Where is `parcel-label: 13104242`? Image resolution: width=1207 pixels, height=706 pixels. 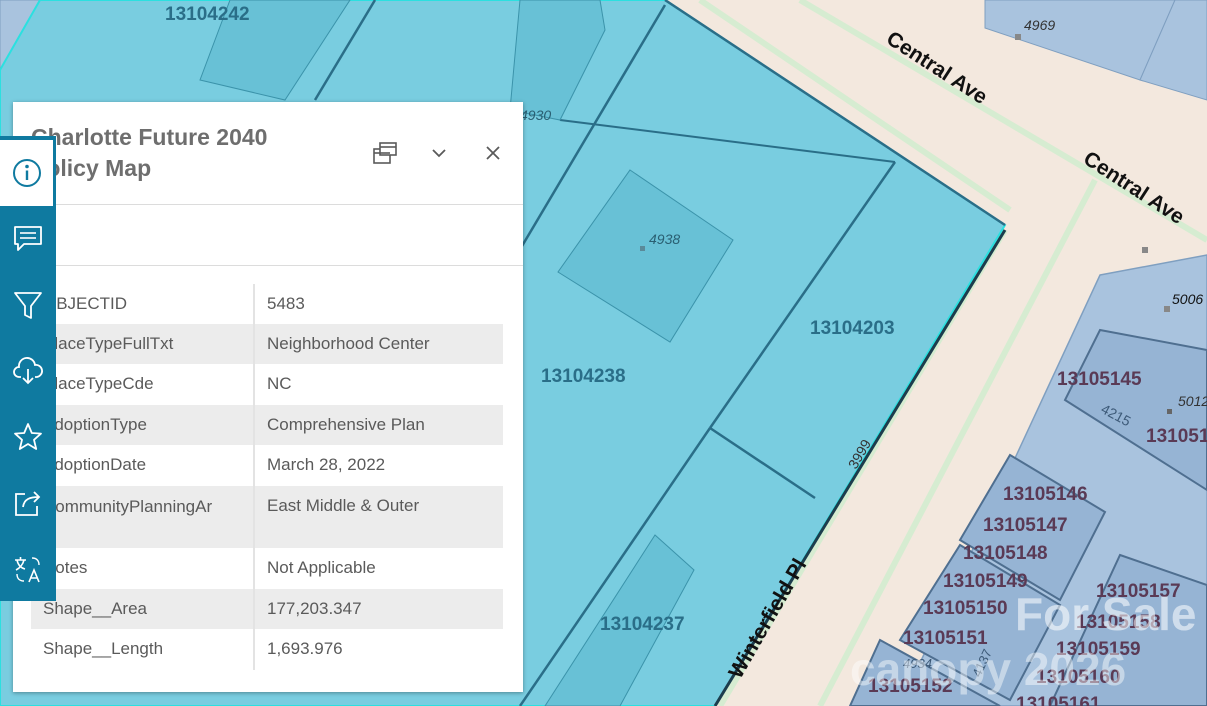 parcel-label: 13104242 is located at coordinates (207, 14).